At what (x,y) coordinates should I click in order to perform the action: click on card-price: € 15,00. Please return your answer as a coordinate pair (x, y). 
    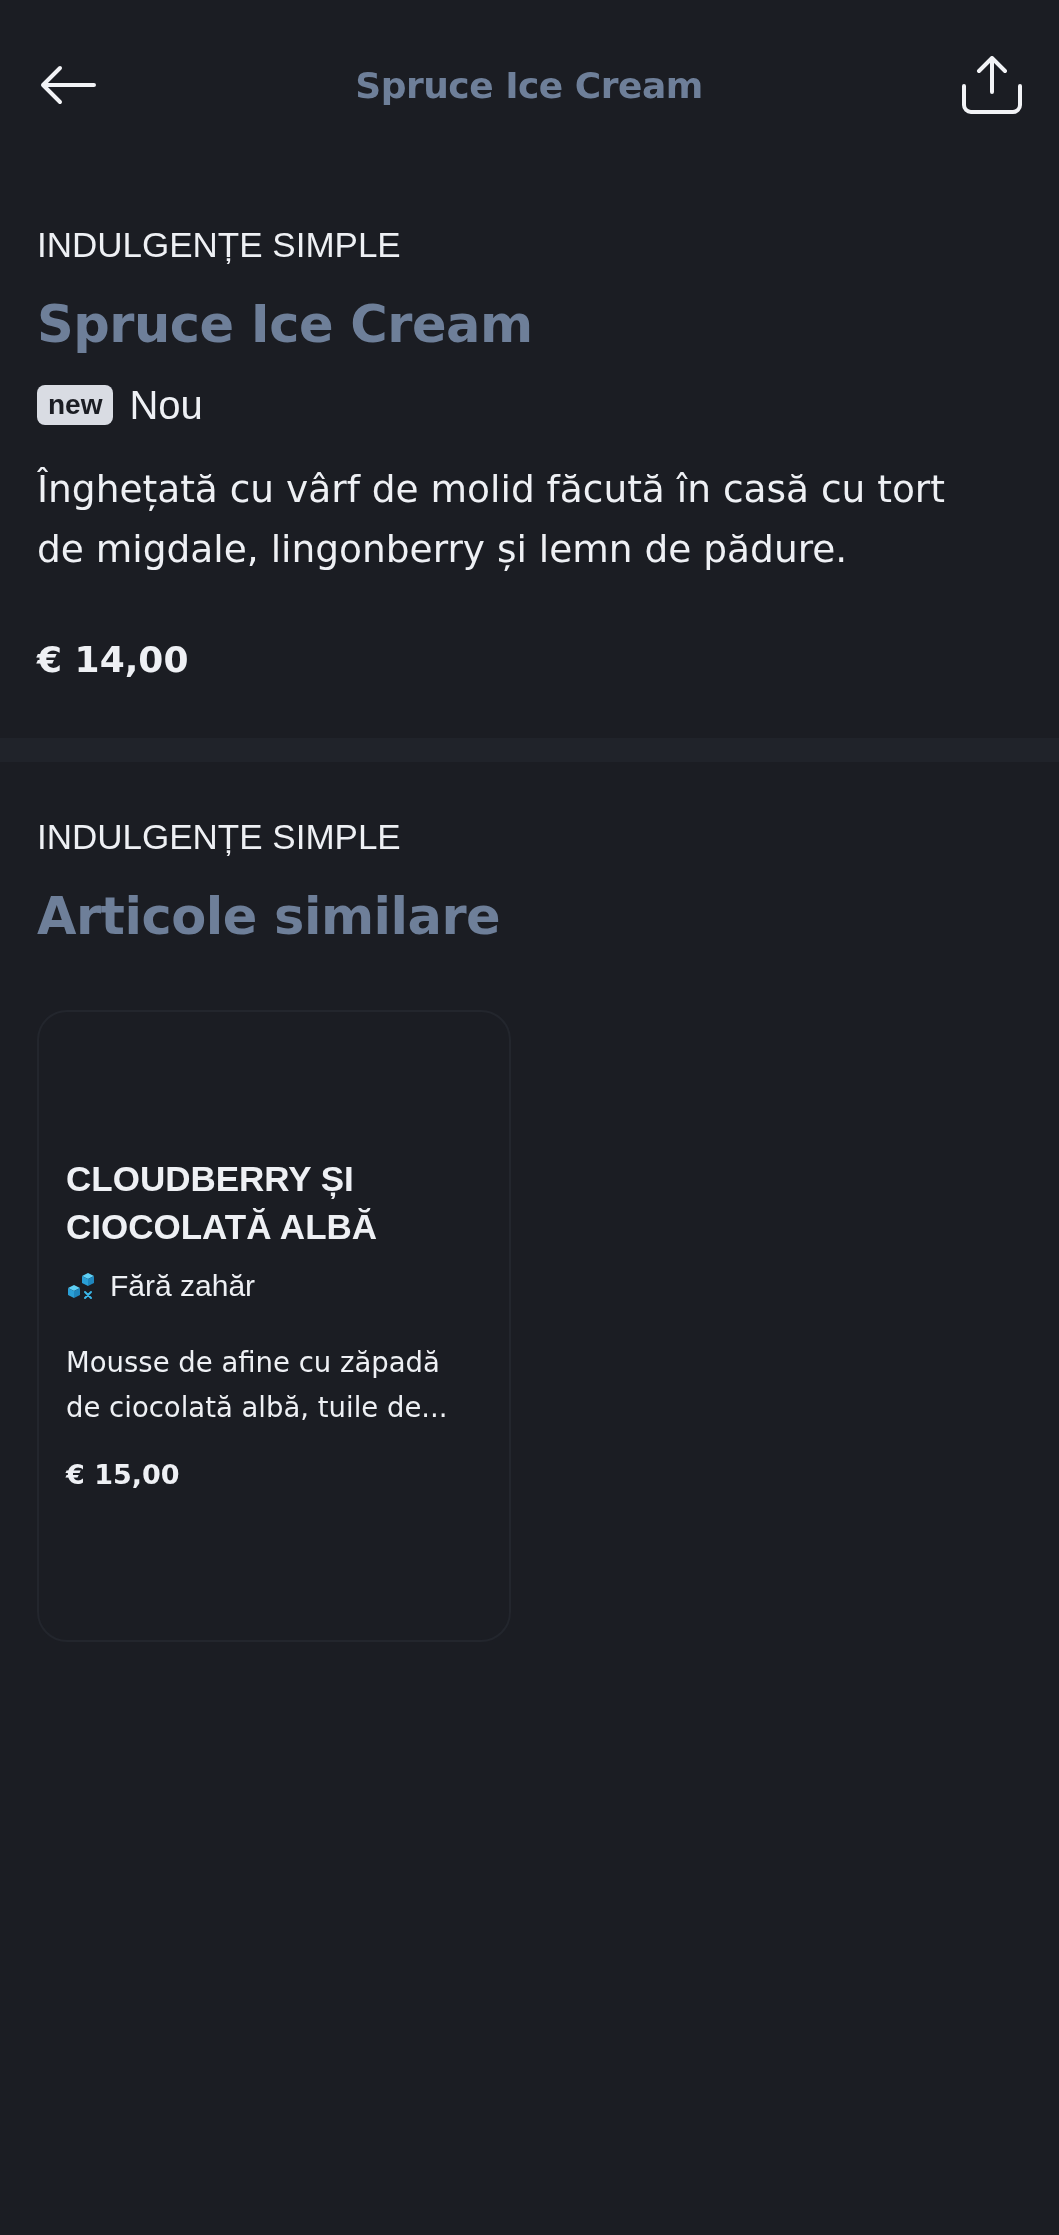
    Looking at the image, I should click on (123, 1475).